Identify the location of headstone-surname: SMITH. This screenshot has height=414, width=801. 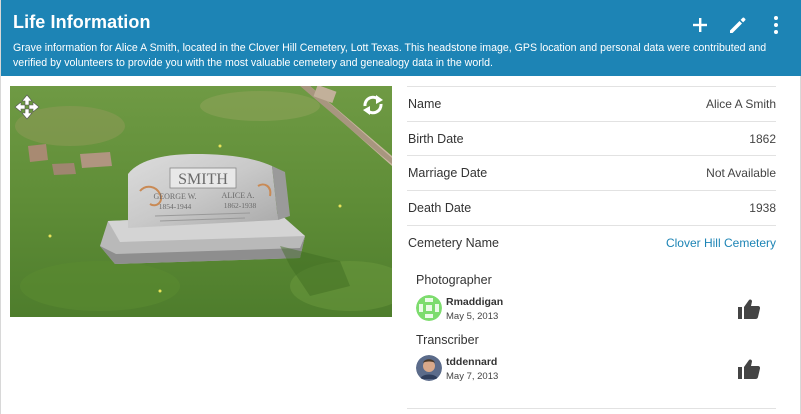
(203, 179).